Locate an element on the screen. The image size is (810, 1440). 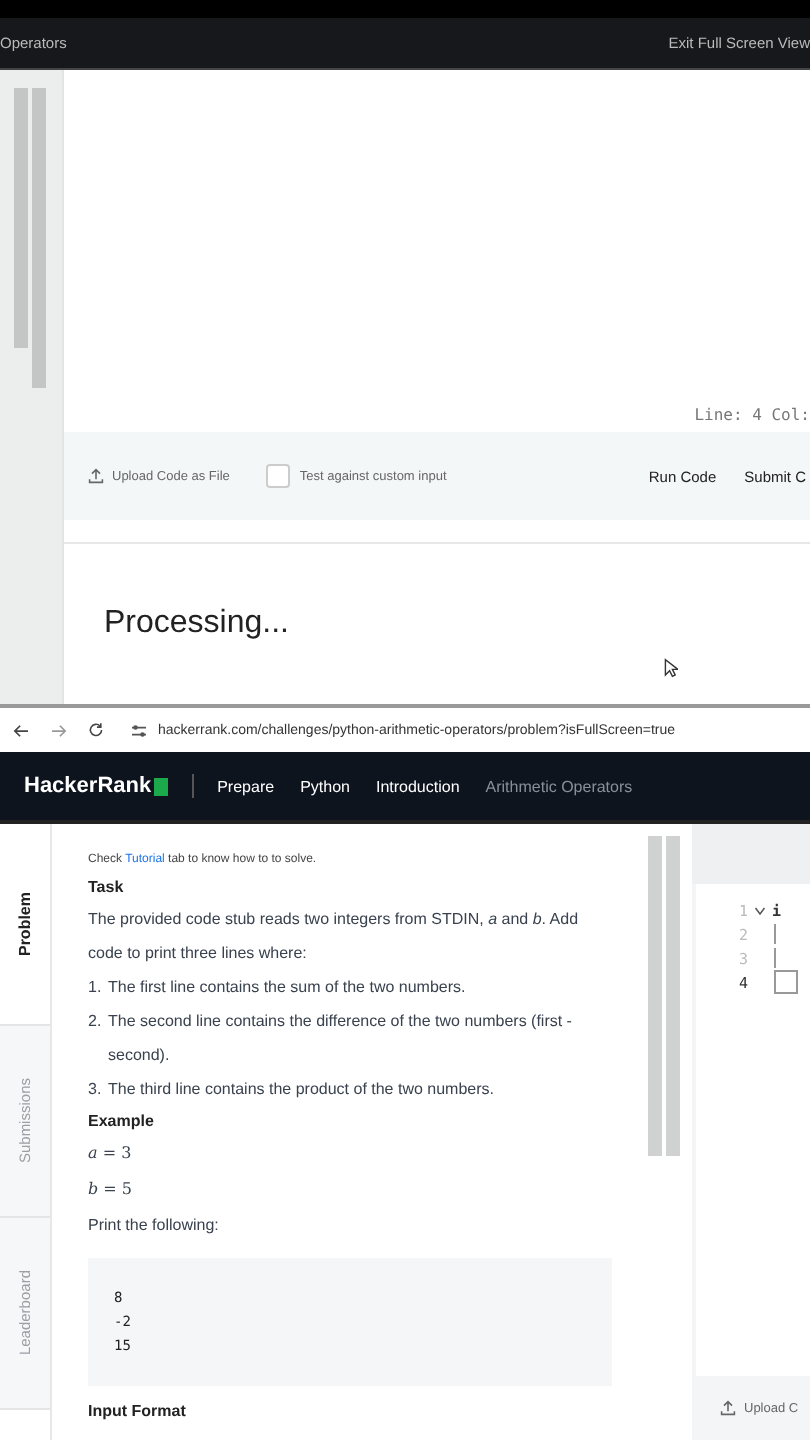
list-number: 3. is located at coordinates (96, 1090).